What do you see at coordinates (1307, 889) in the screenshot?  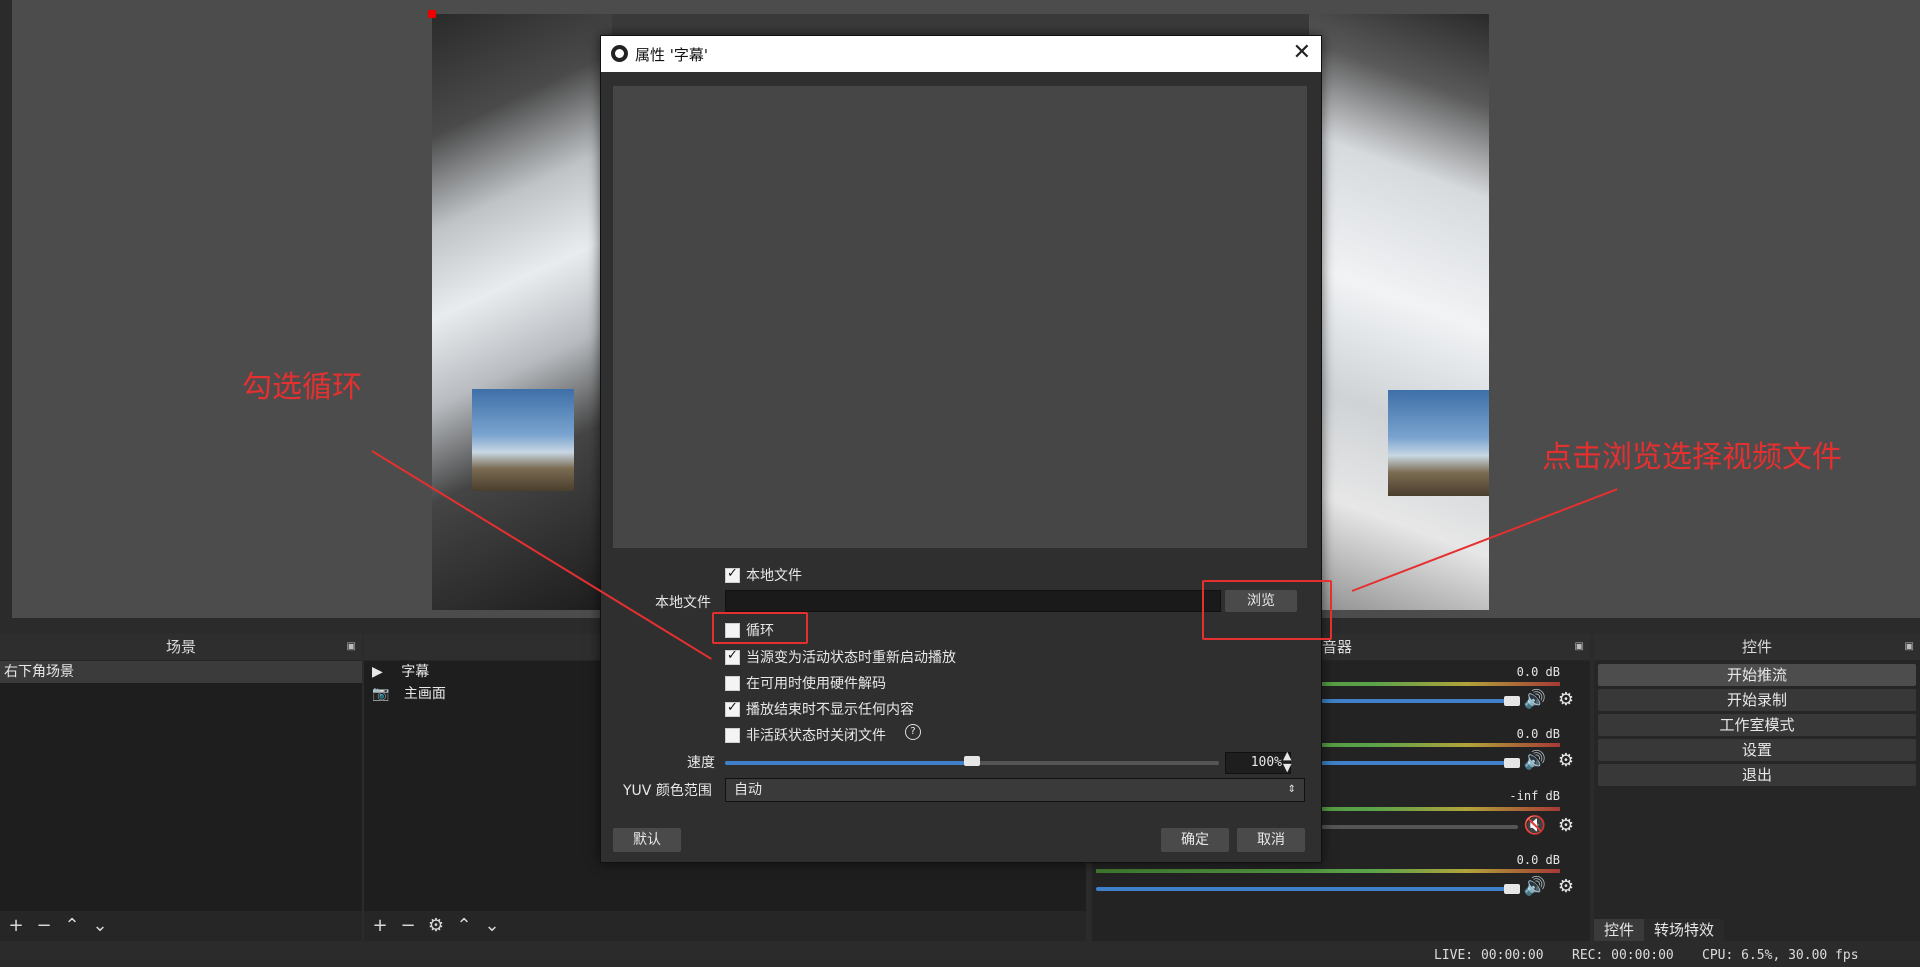 I see `volume-slider` at bounding box center [1307, 889].